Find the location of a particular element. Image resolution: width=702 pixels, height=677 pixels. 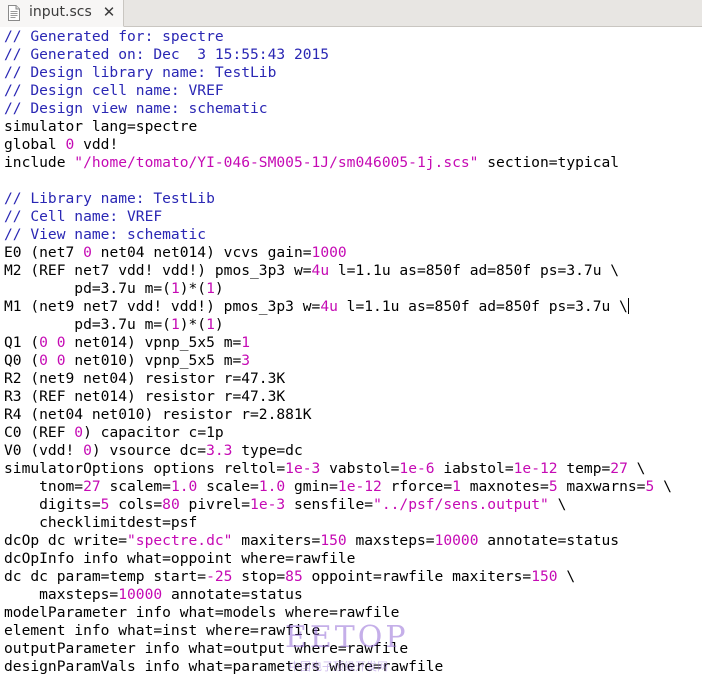

string-token: "spectre.dc" is located at coordinates (180, 540).